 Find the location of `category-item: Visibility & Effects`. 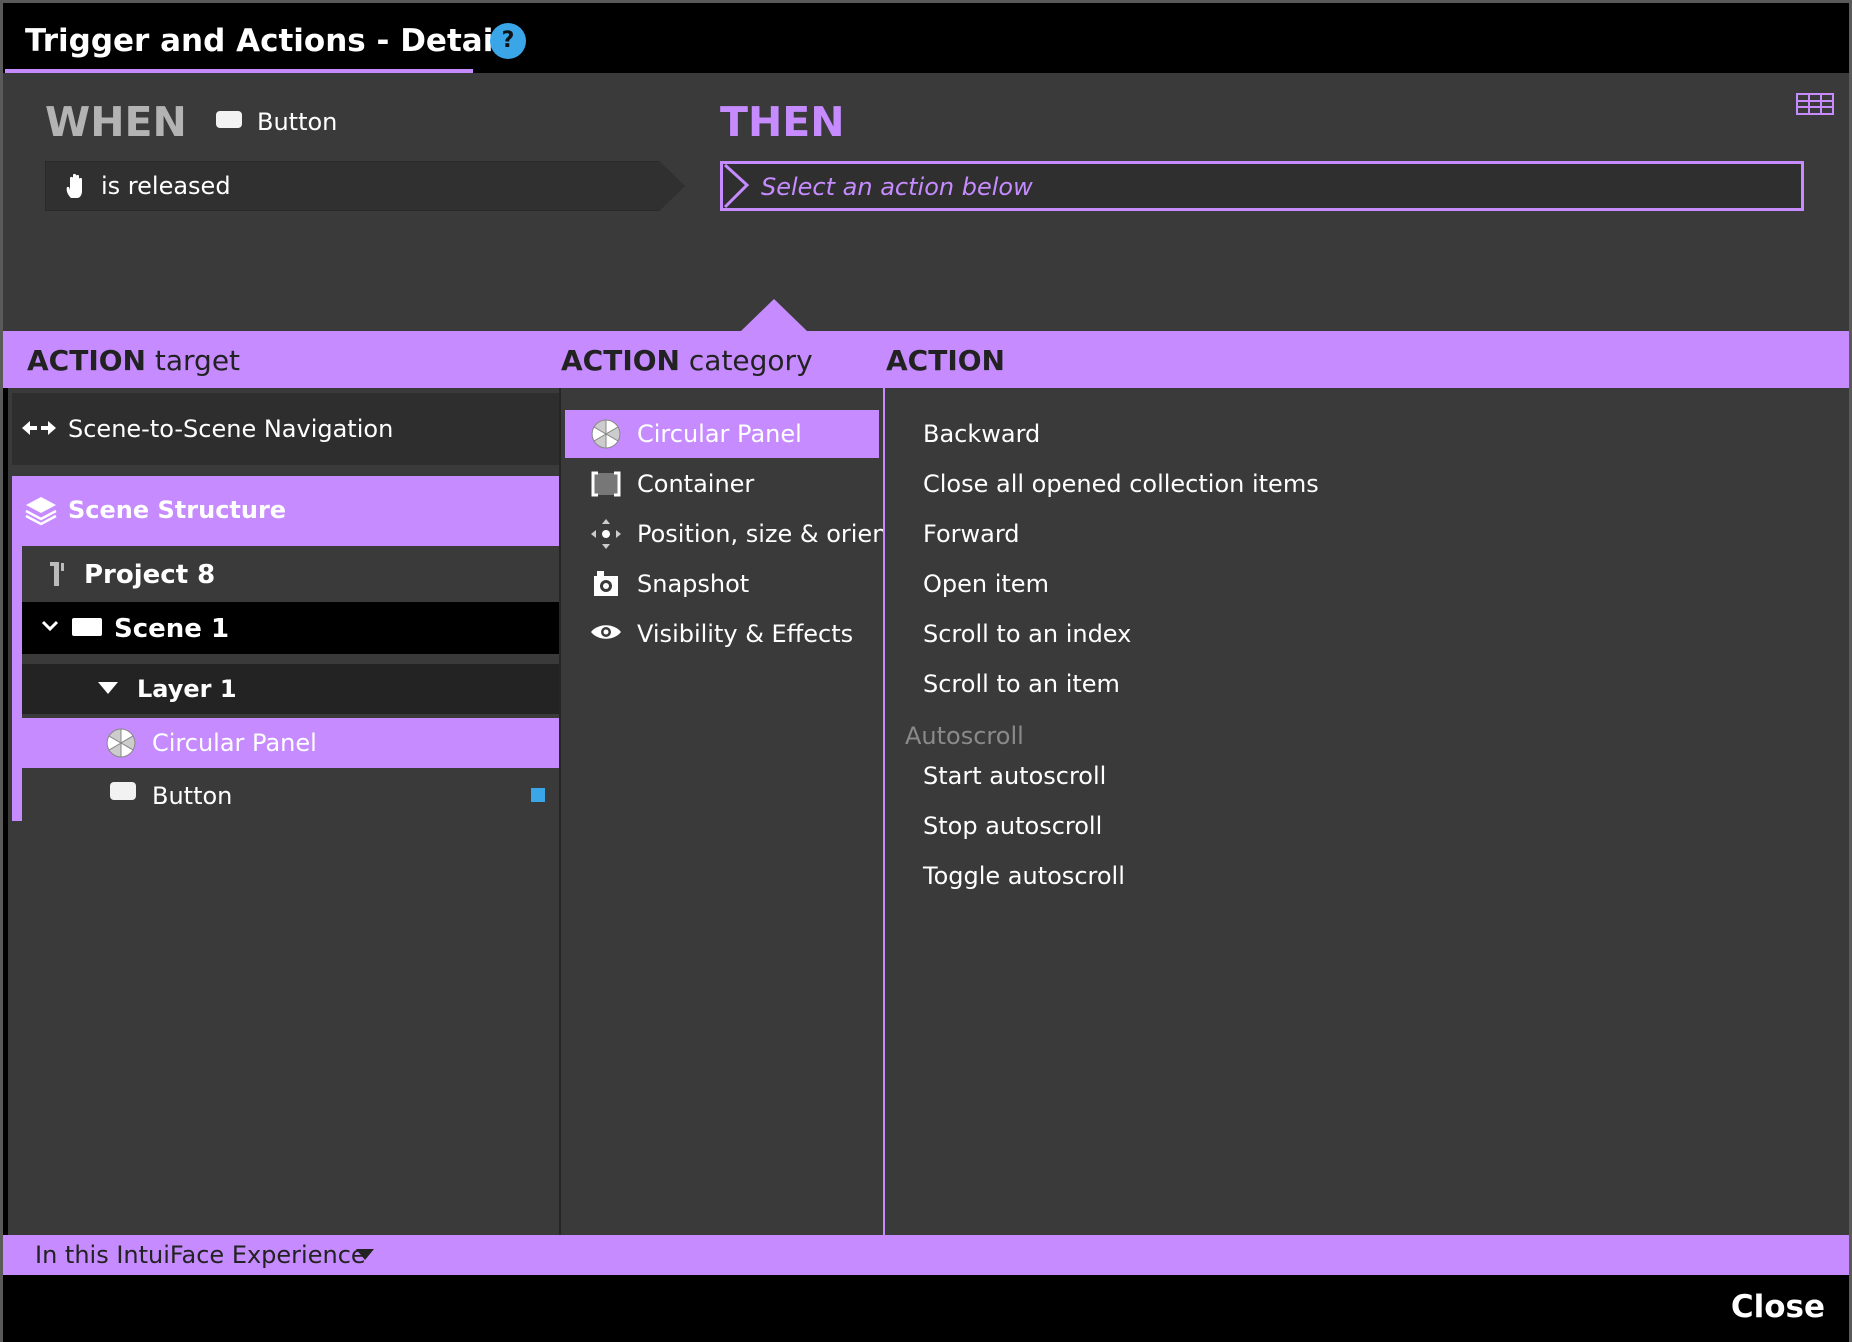

category-item: Visibility & Effects is located at coordinates (722, 634).